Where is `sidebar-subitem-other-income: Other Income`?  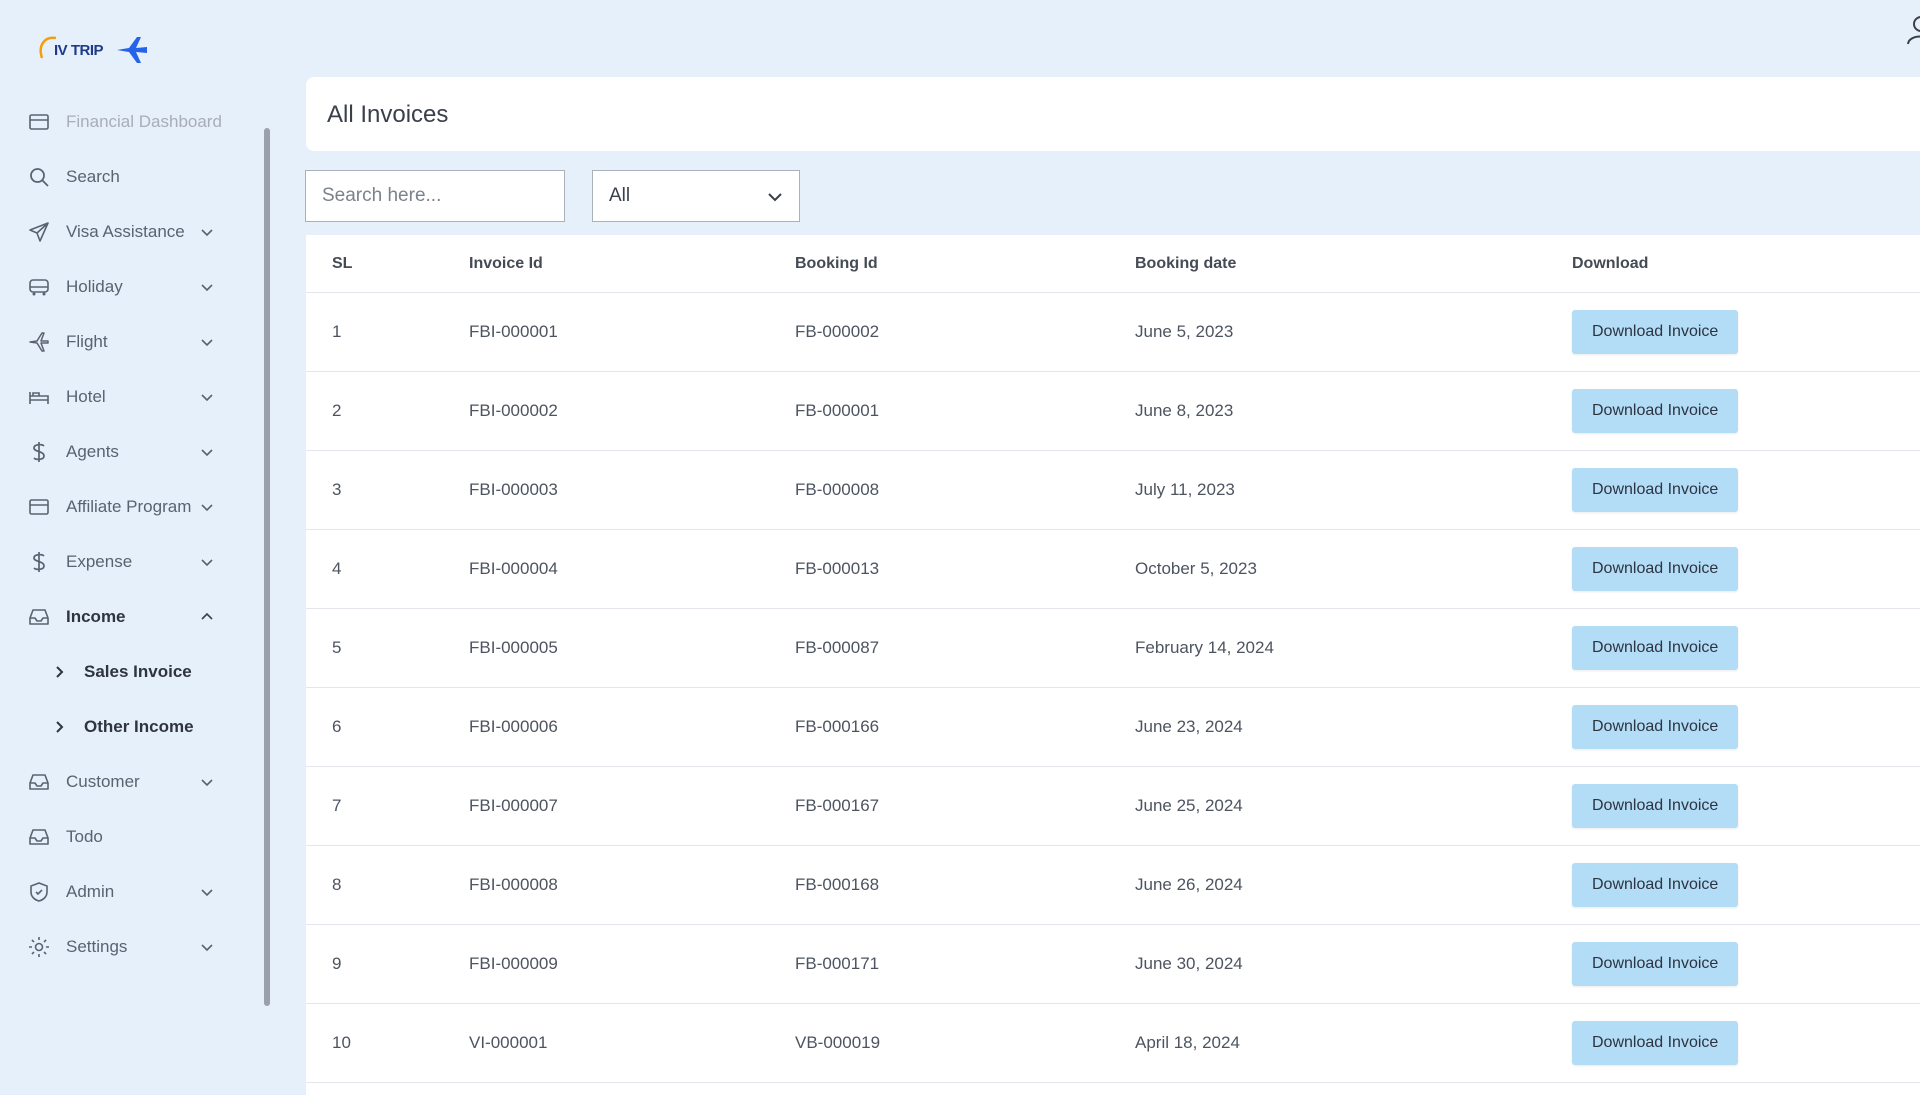
sidebar-subitem-other-income: Other Income is located at coordinates (120, 726).